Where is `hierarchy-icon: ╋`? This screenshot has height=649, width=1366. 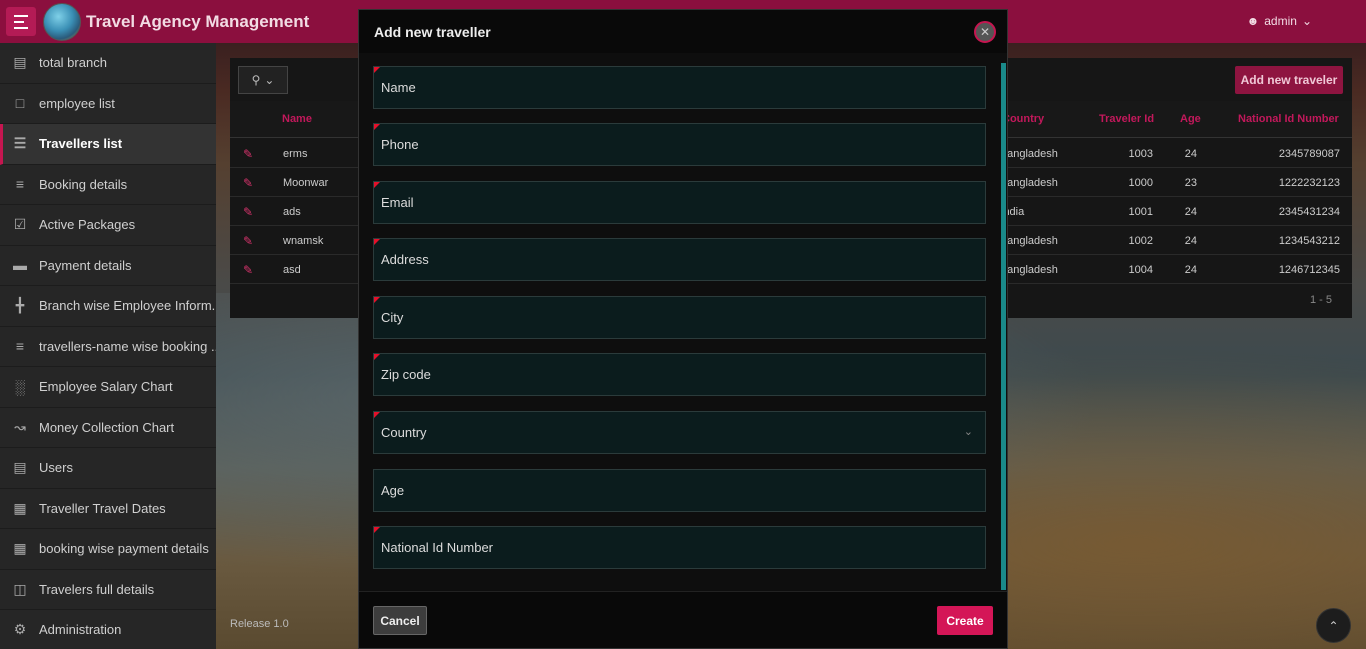 hierarchy-icon: ╋ is located at coordinates (20, 305).